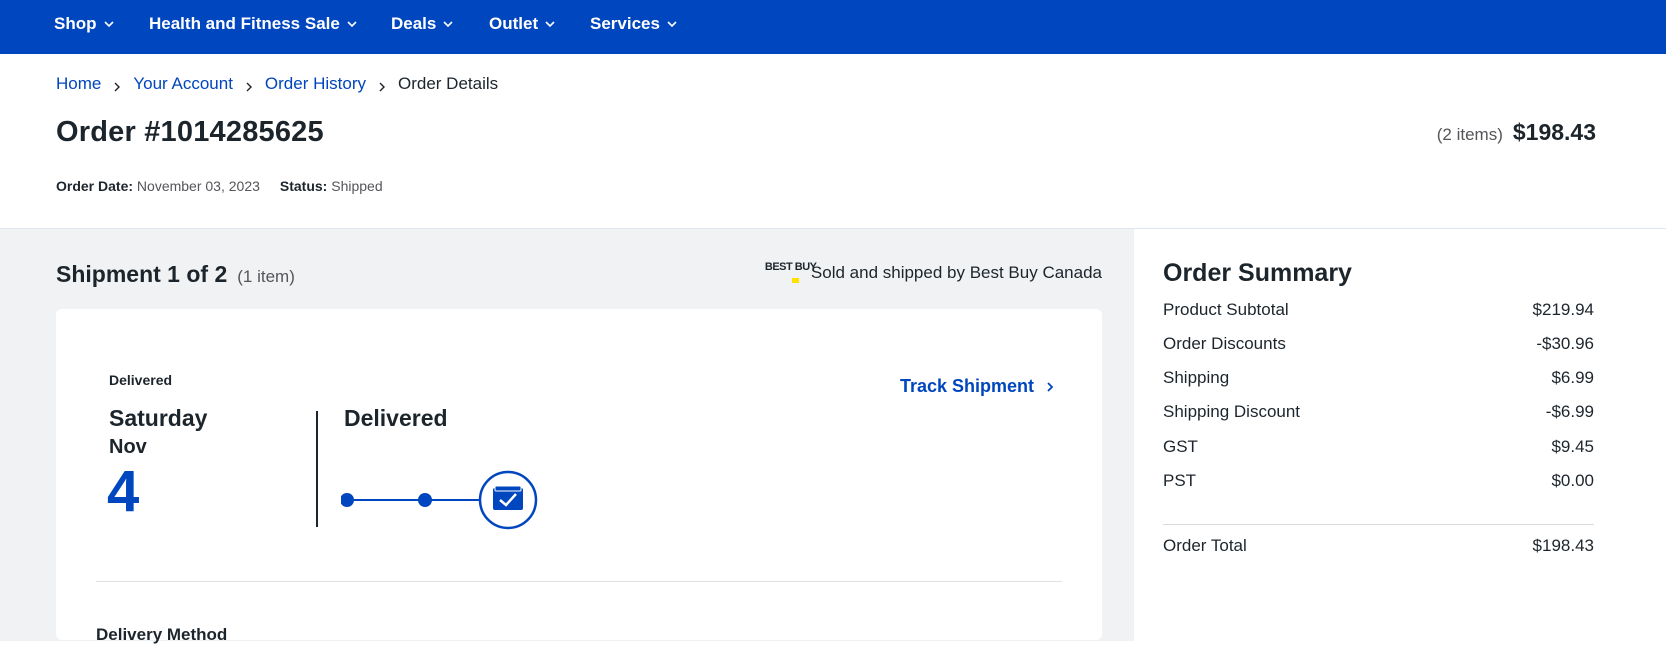  What do you see at coordinates (1554, 132) in the screenshot?
I see `order-total-amount: $198.43` at bounding box center [1554, 132].